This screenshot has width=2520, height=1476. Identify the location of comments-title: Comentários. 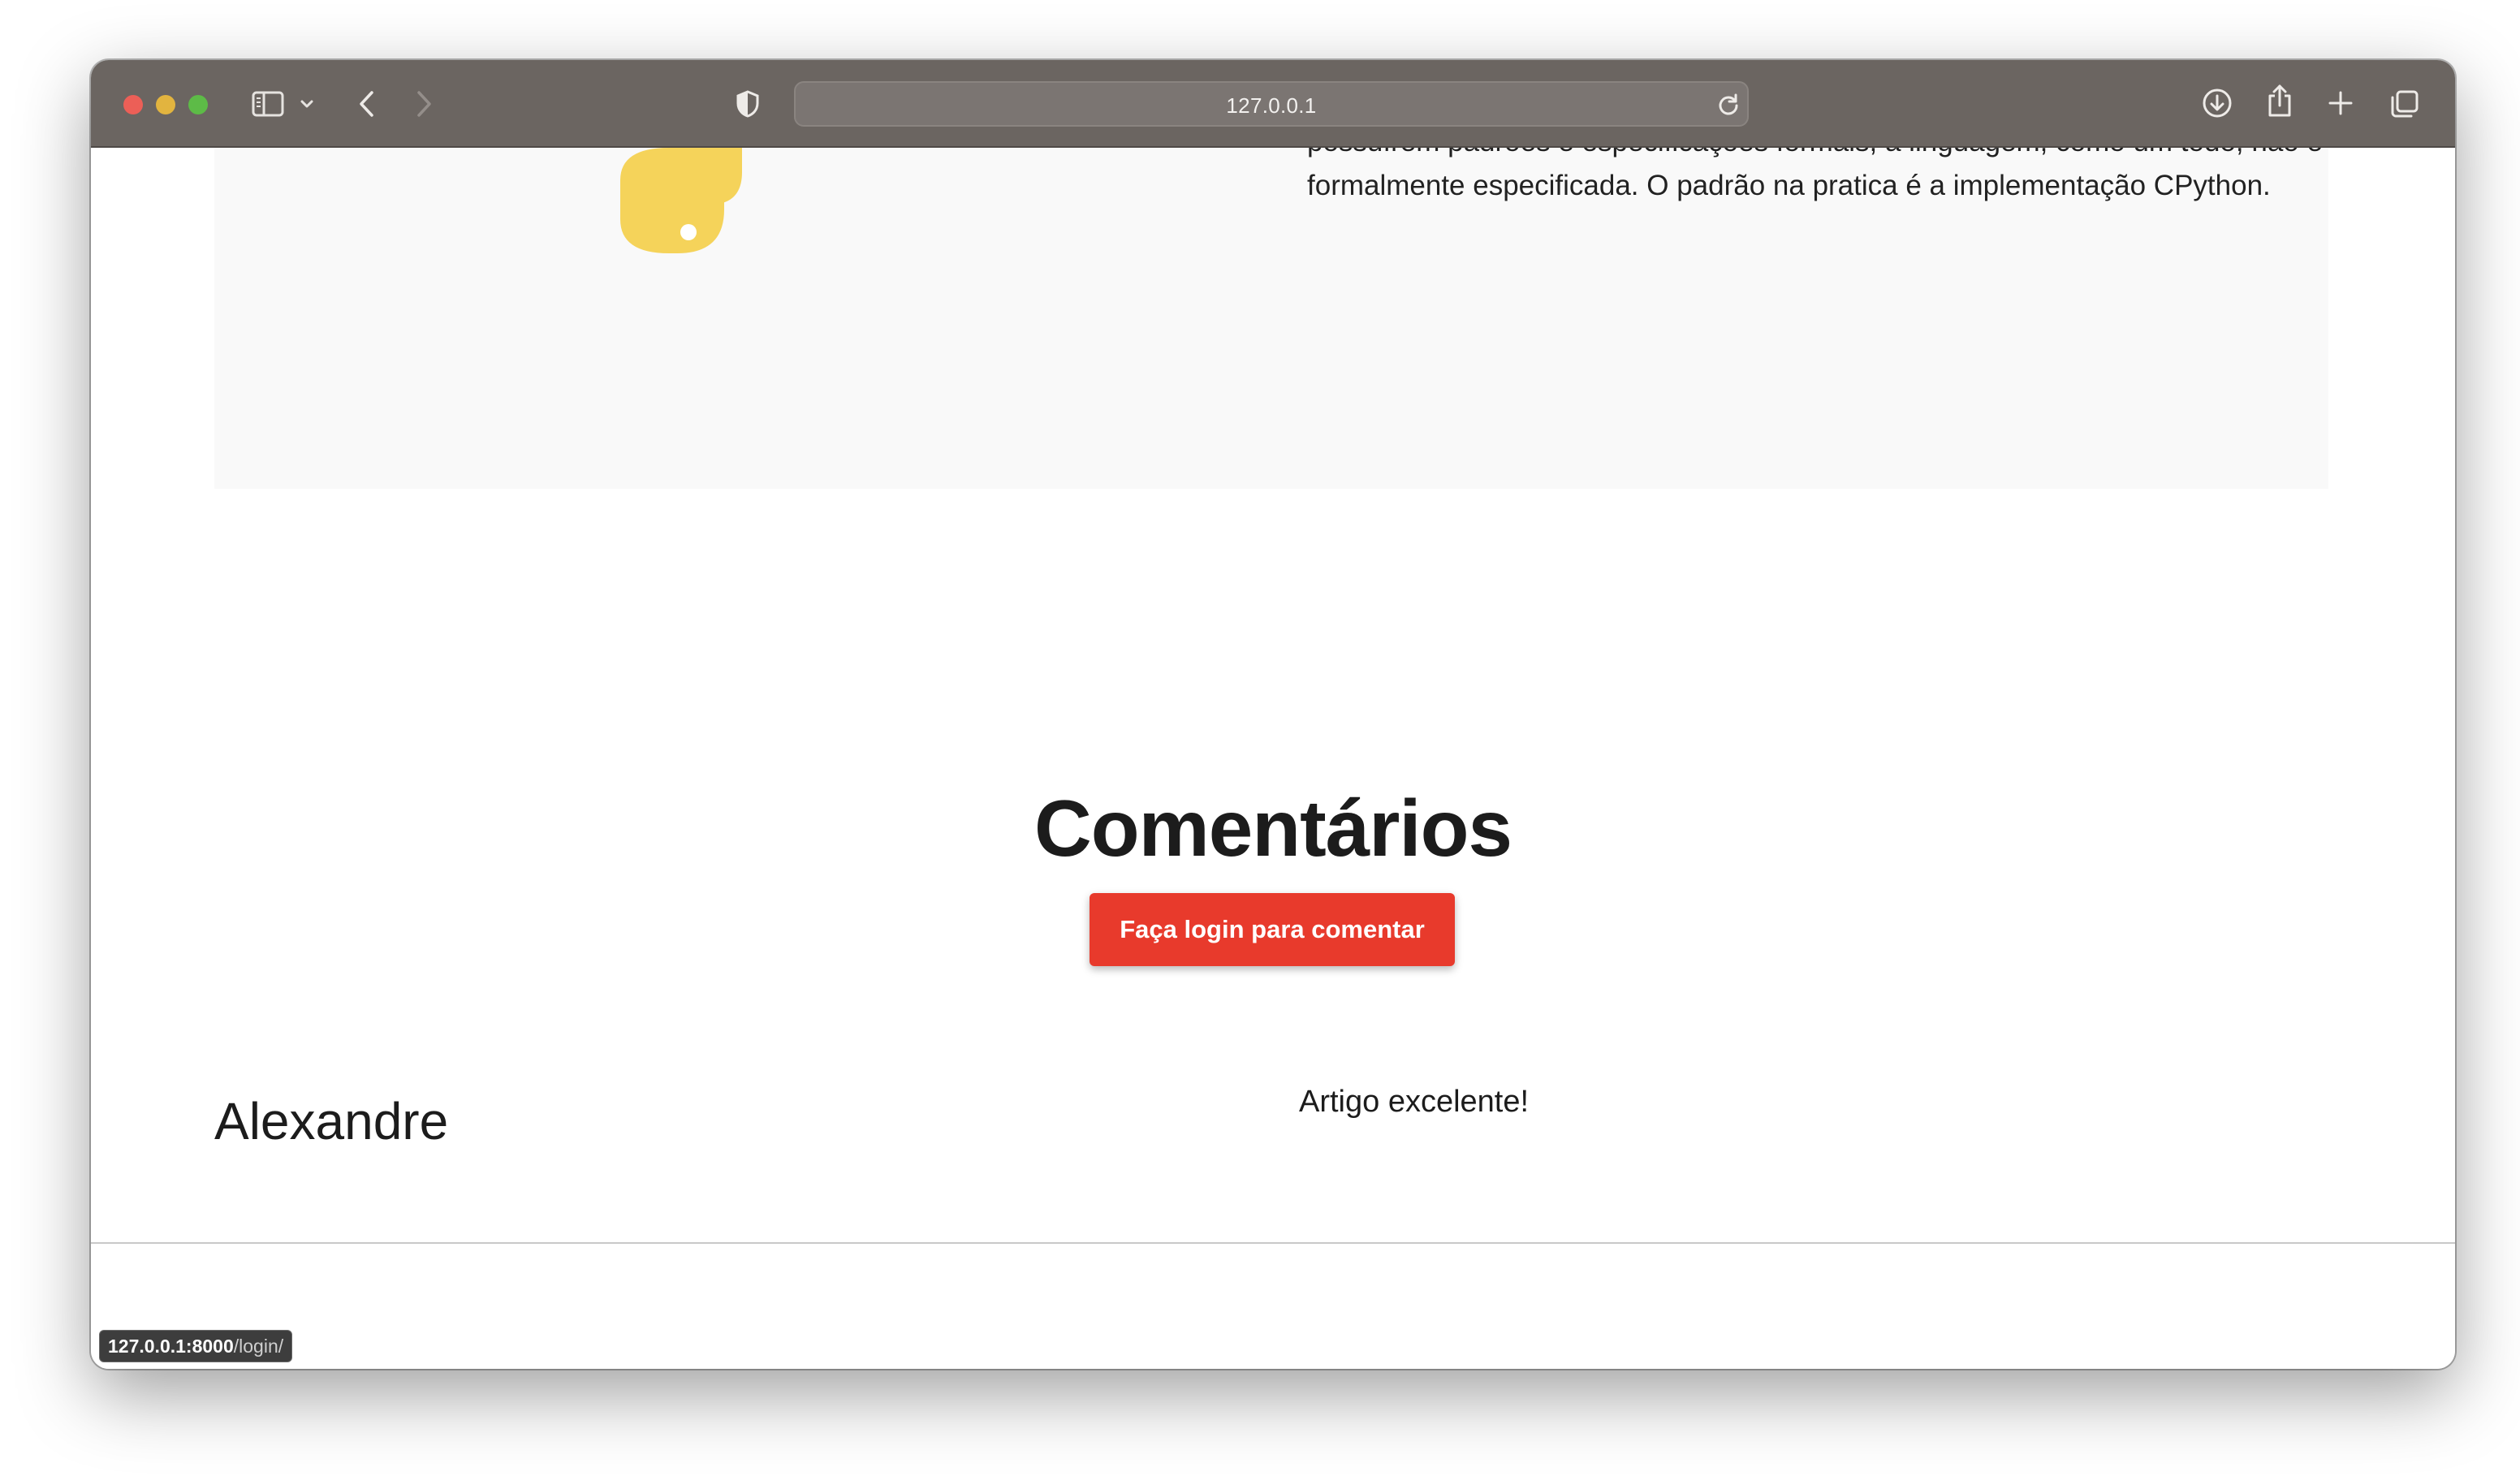
(1273, 828).